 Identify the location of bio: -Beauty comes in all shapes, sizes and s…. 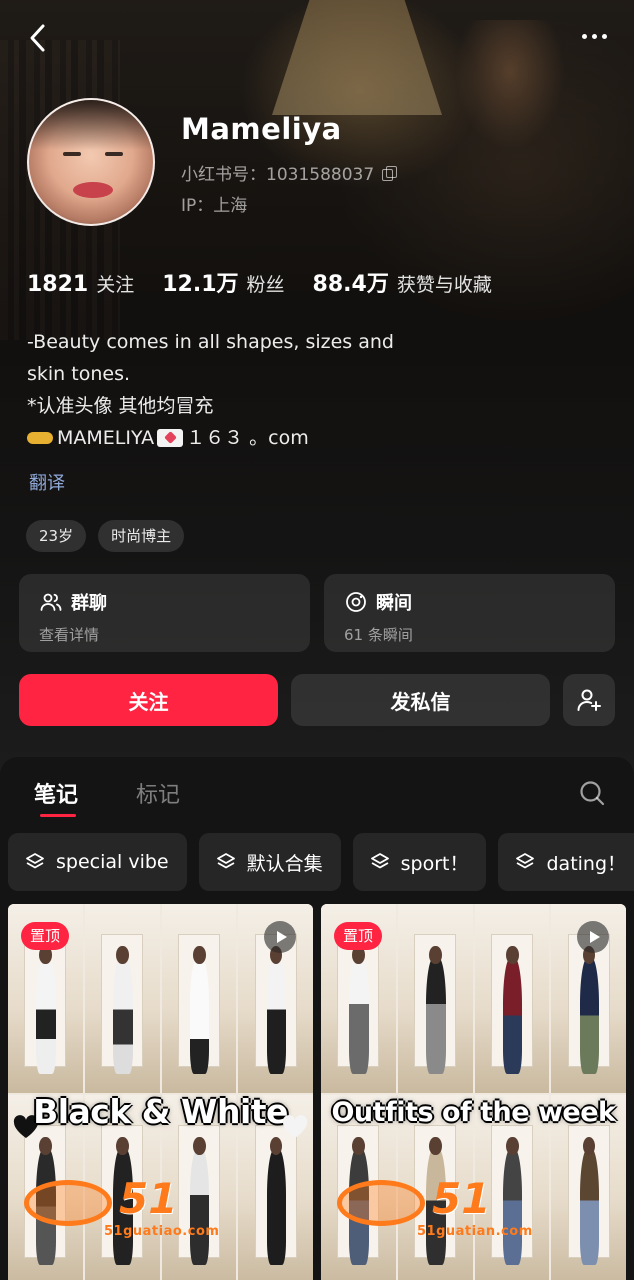
(307, 390).